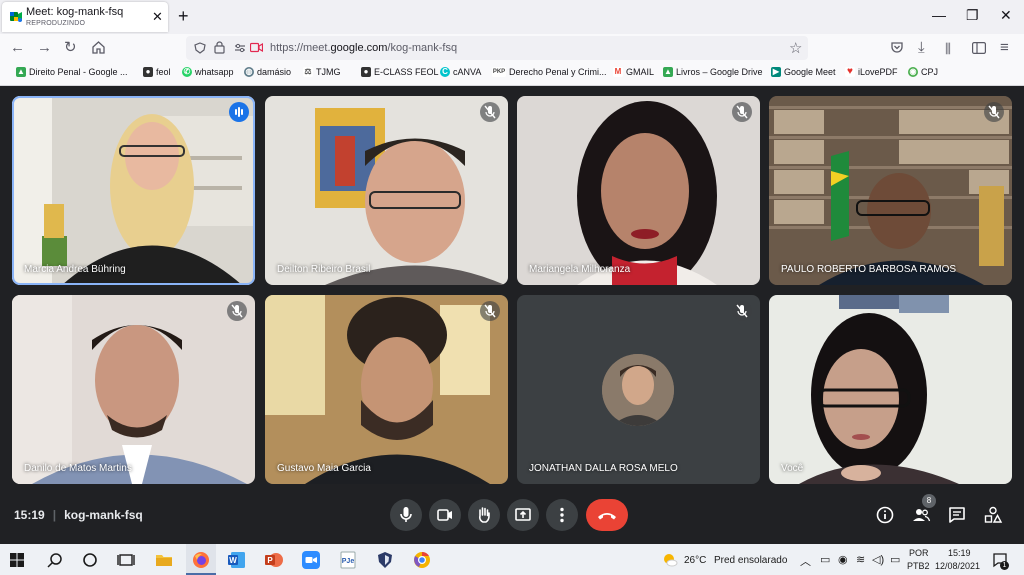 The width and height of the screenshot is (1024, 575). I want to click on clock-date: 12/08/2021, so click(957, 566).